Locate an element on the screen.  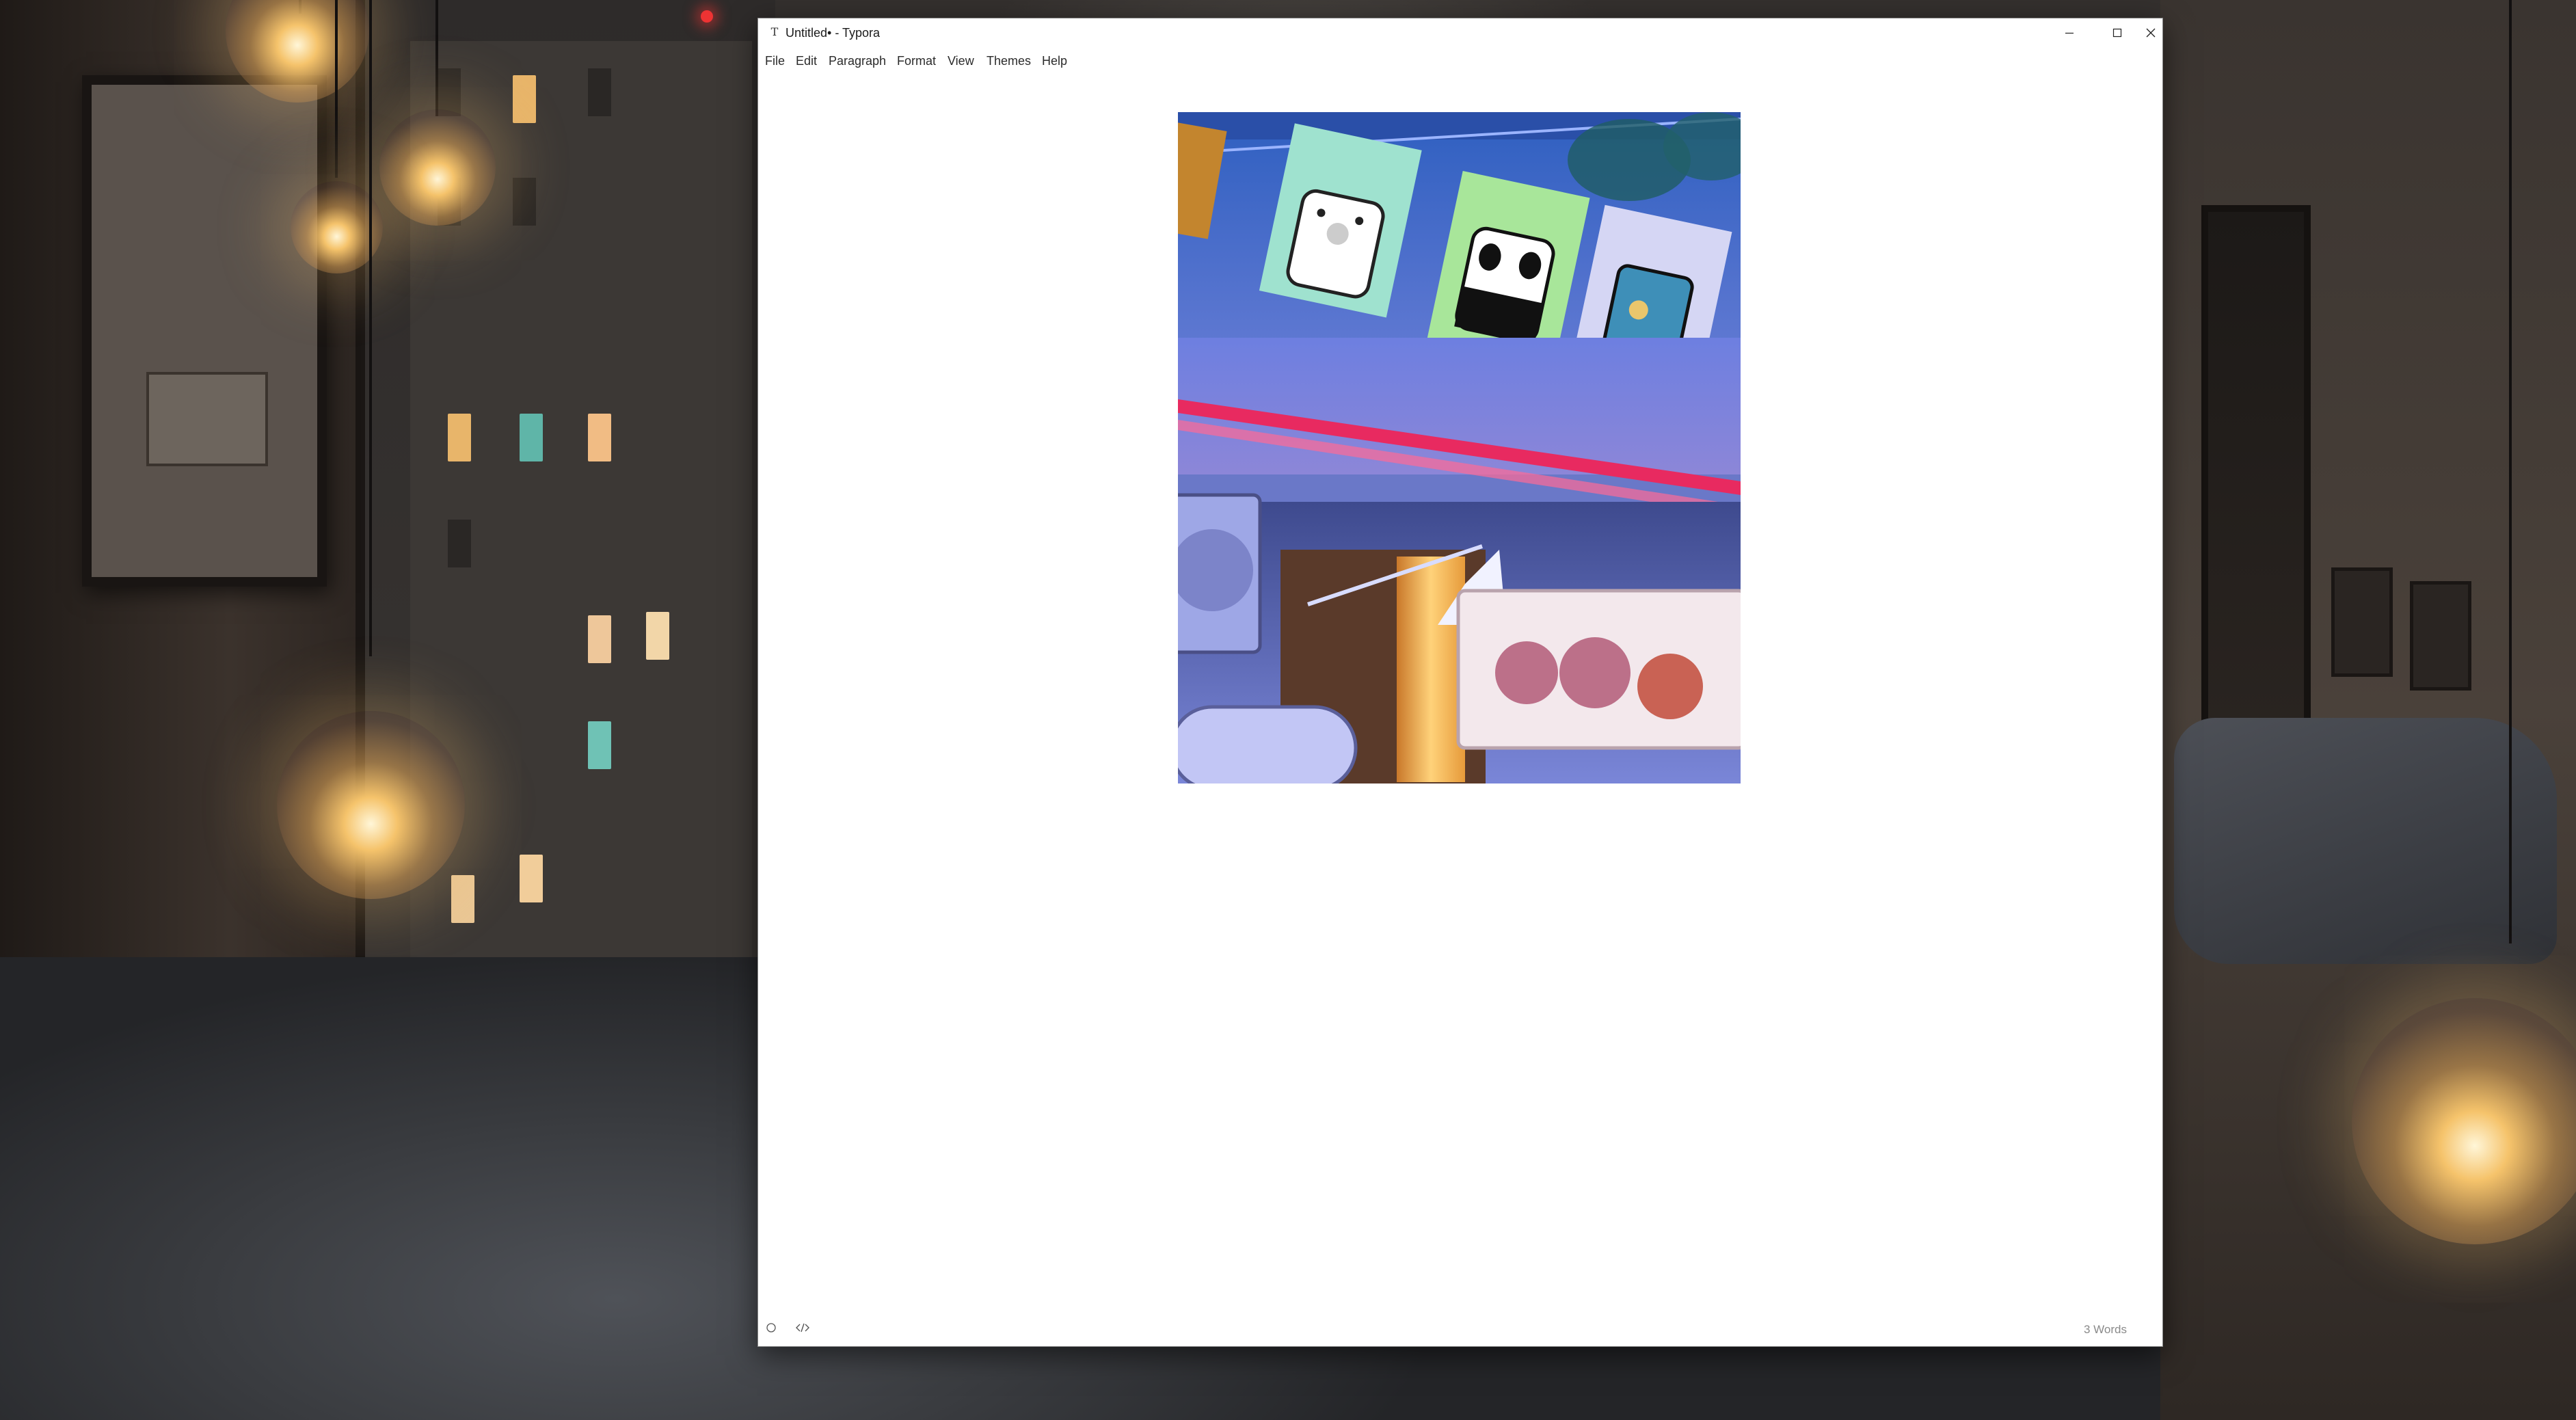
menu-themes: Themes is located at coordinates (1009, 61).